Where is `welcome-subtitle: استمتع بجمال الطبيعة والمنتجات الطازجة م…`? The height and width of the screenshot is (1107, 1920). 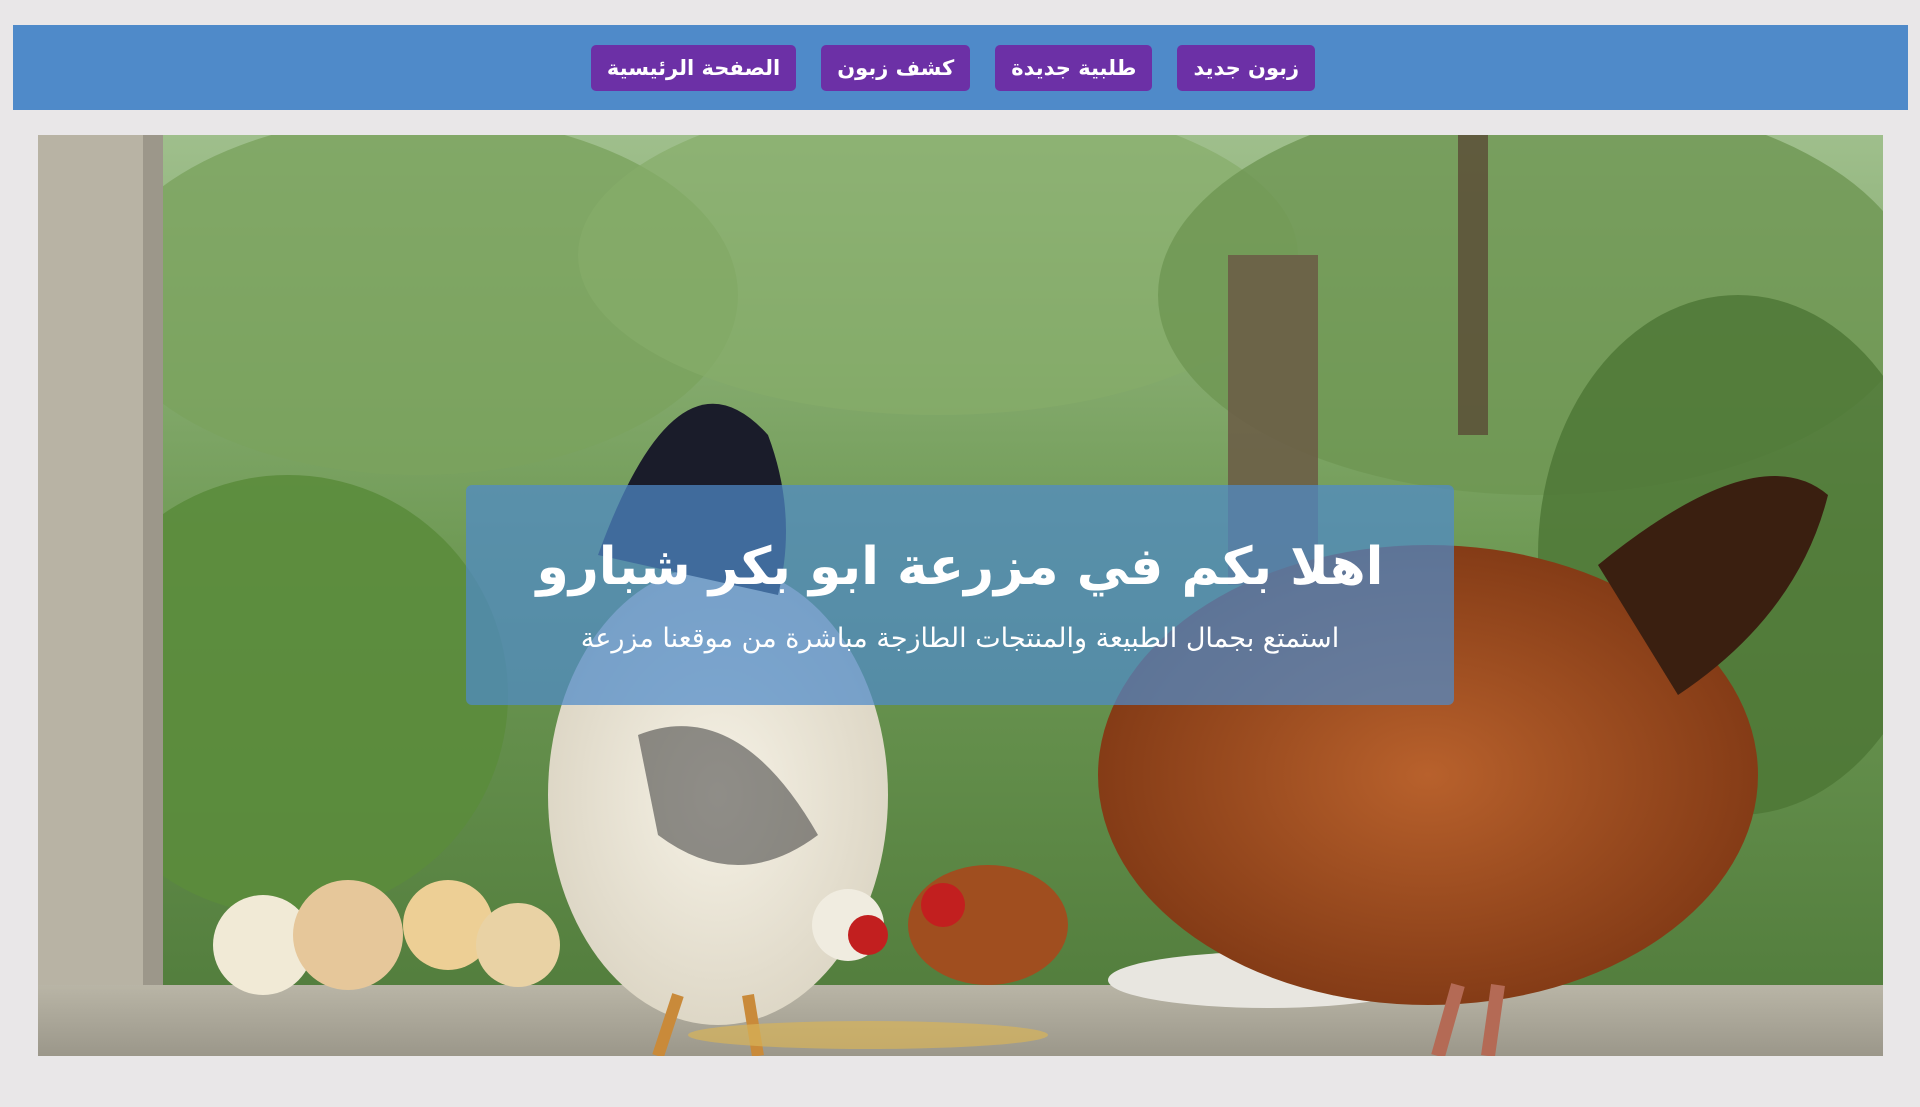
welcome-subtitle: استمتع بجمال الطبيعة والمنتجات الطازجة م… is located at coordinates (960, 638).